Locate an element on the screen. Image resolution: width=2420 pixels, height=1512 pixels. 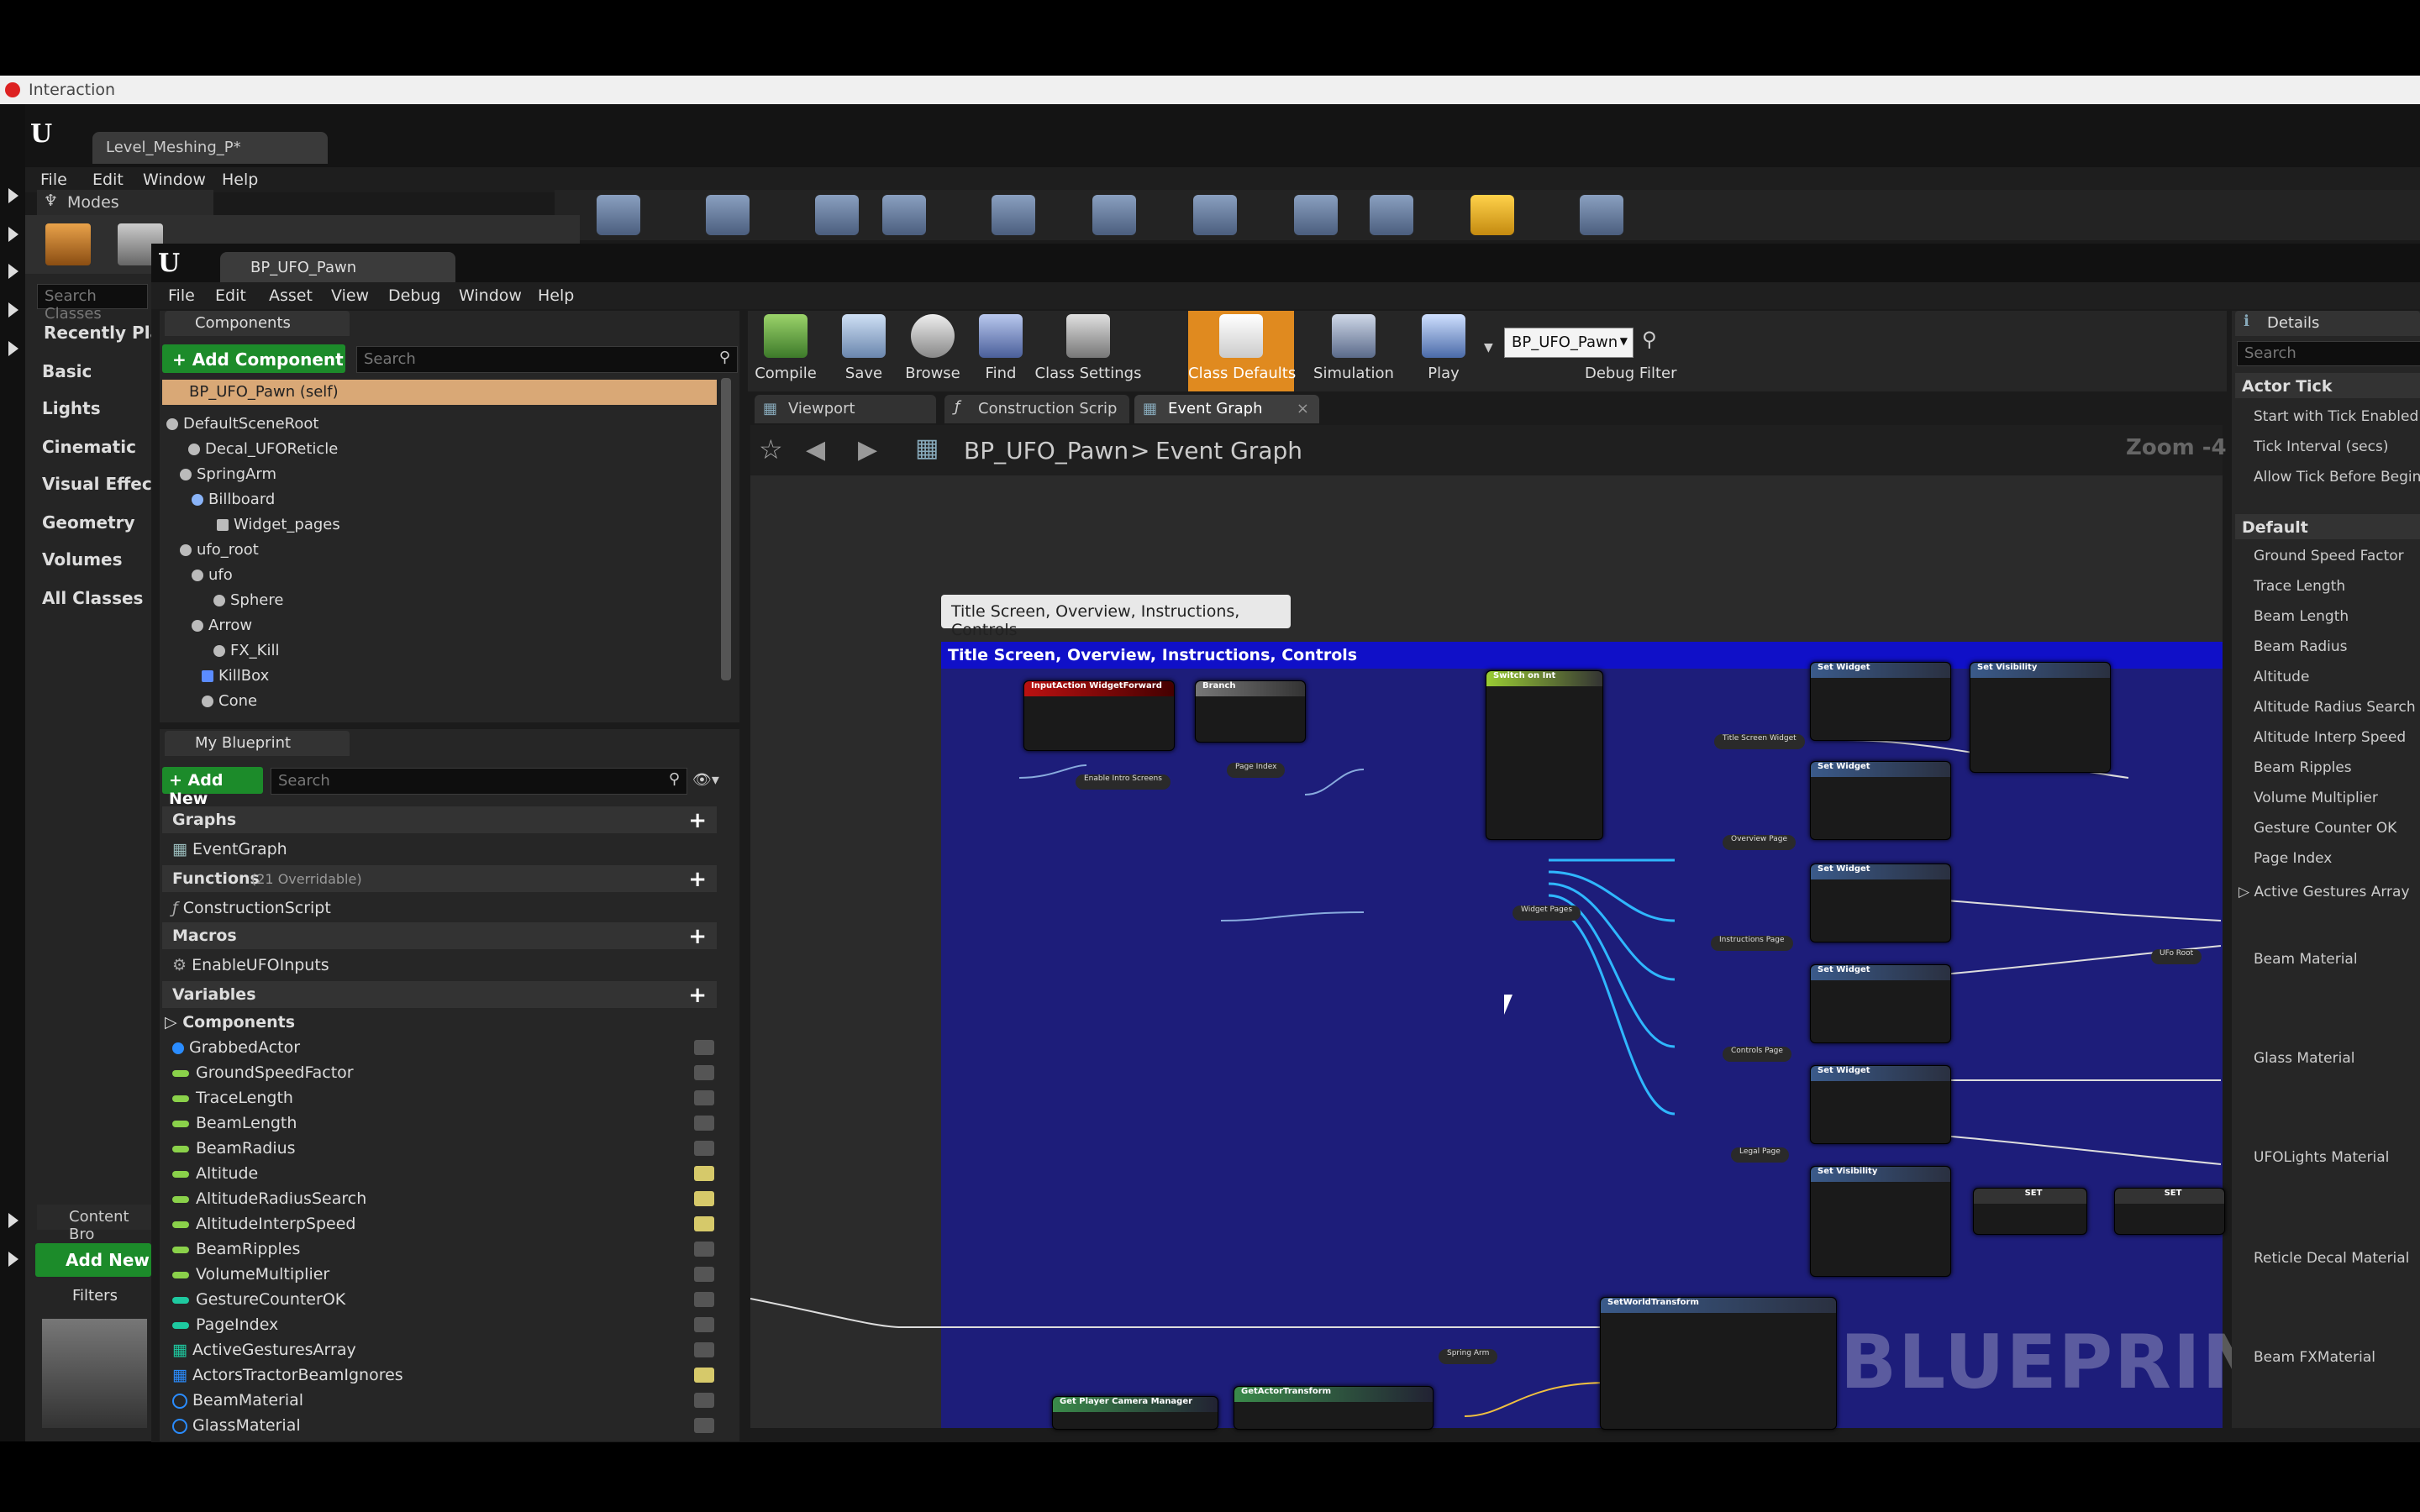
close-icon: × is located at coordinates (1303, 408).